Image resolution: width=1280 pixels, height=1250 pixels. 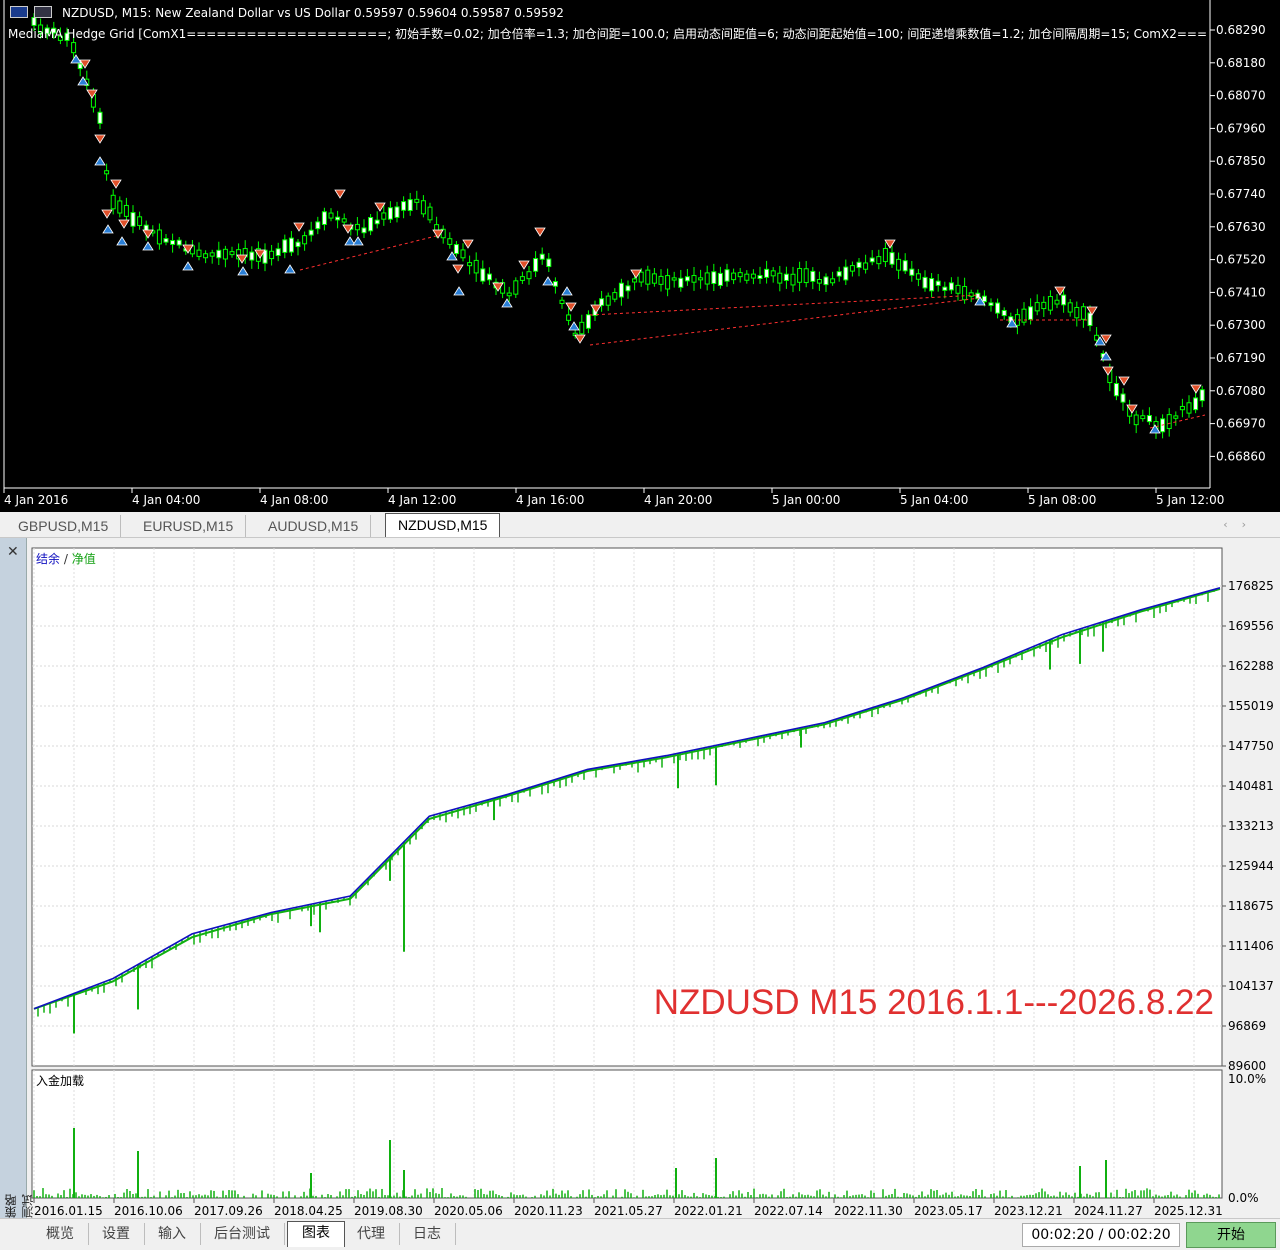 I want to click on y-tick-label: 96869, so click(x=1247, y=1026).